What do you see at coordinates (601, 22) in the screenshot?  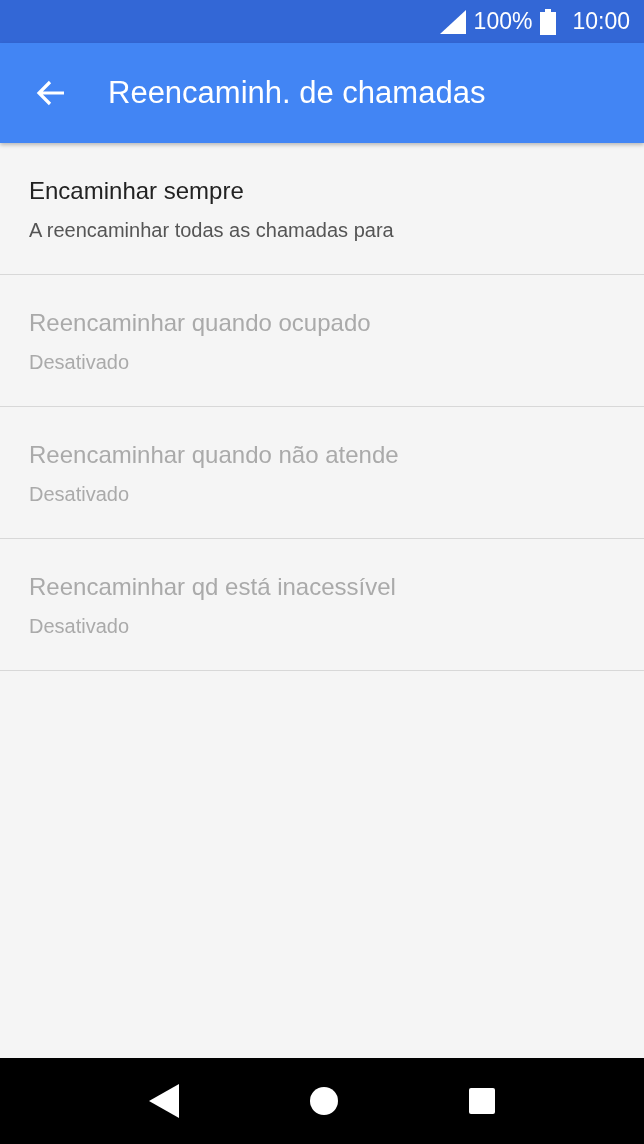 I see `clock: 10:00` at bounding box center [601, 22].